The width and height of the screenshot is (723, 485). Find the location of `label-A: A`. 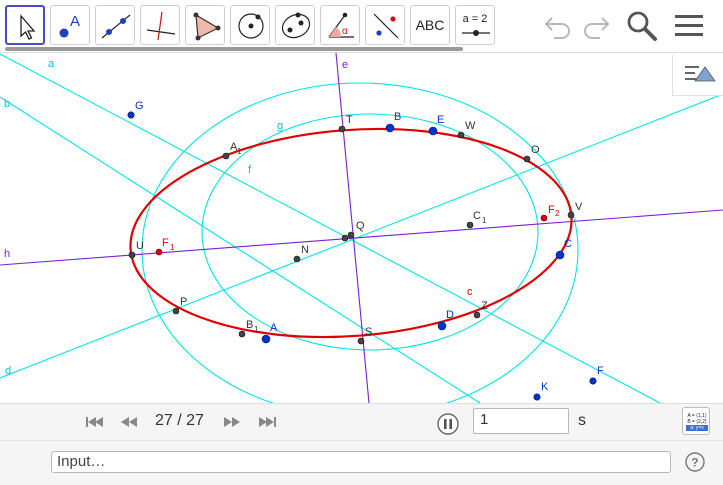

label-A: A is located at coordinates (274, 328).